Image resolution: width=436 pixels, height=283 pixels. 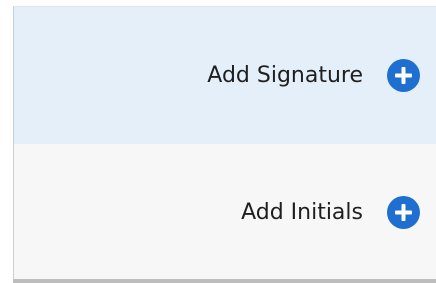 What do you see at coordinates (224, 281) in the screenshot?
I see `menu-bottom-border` at bounding box center [224, 281].